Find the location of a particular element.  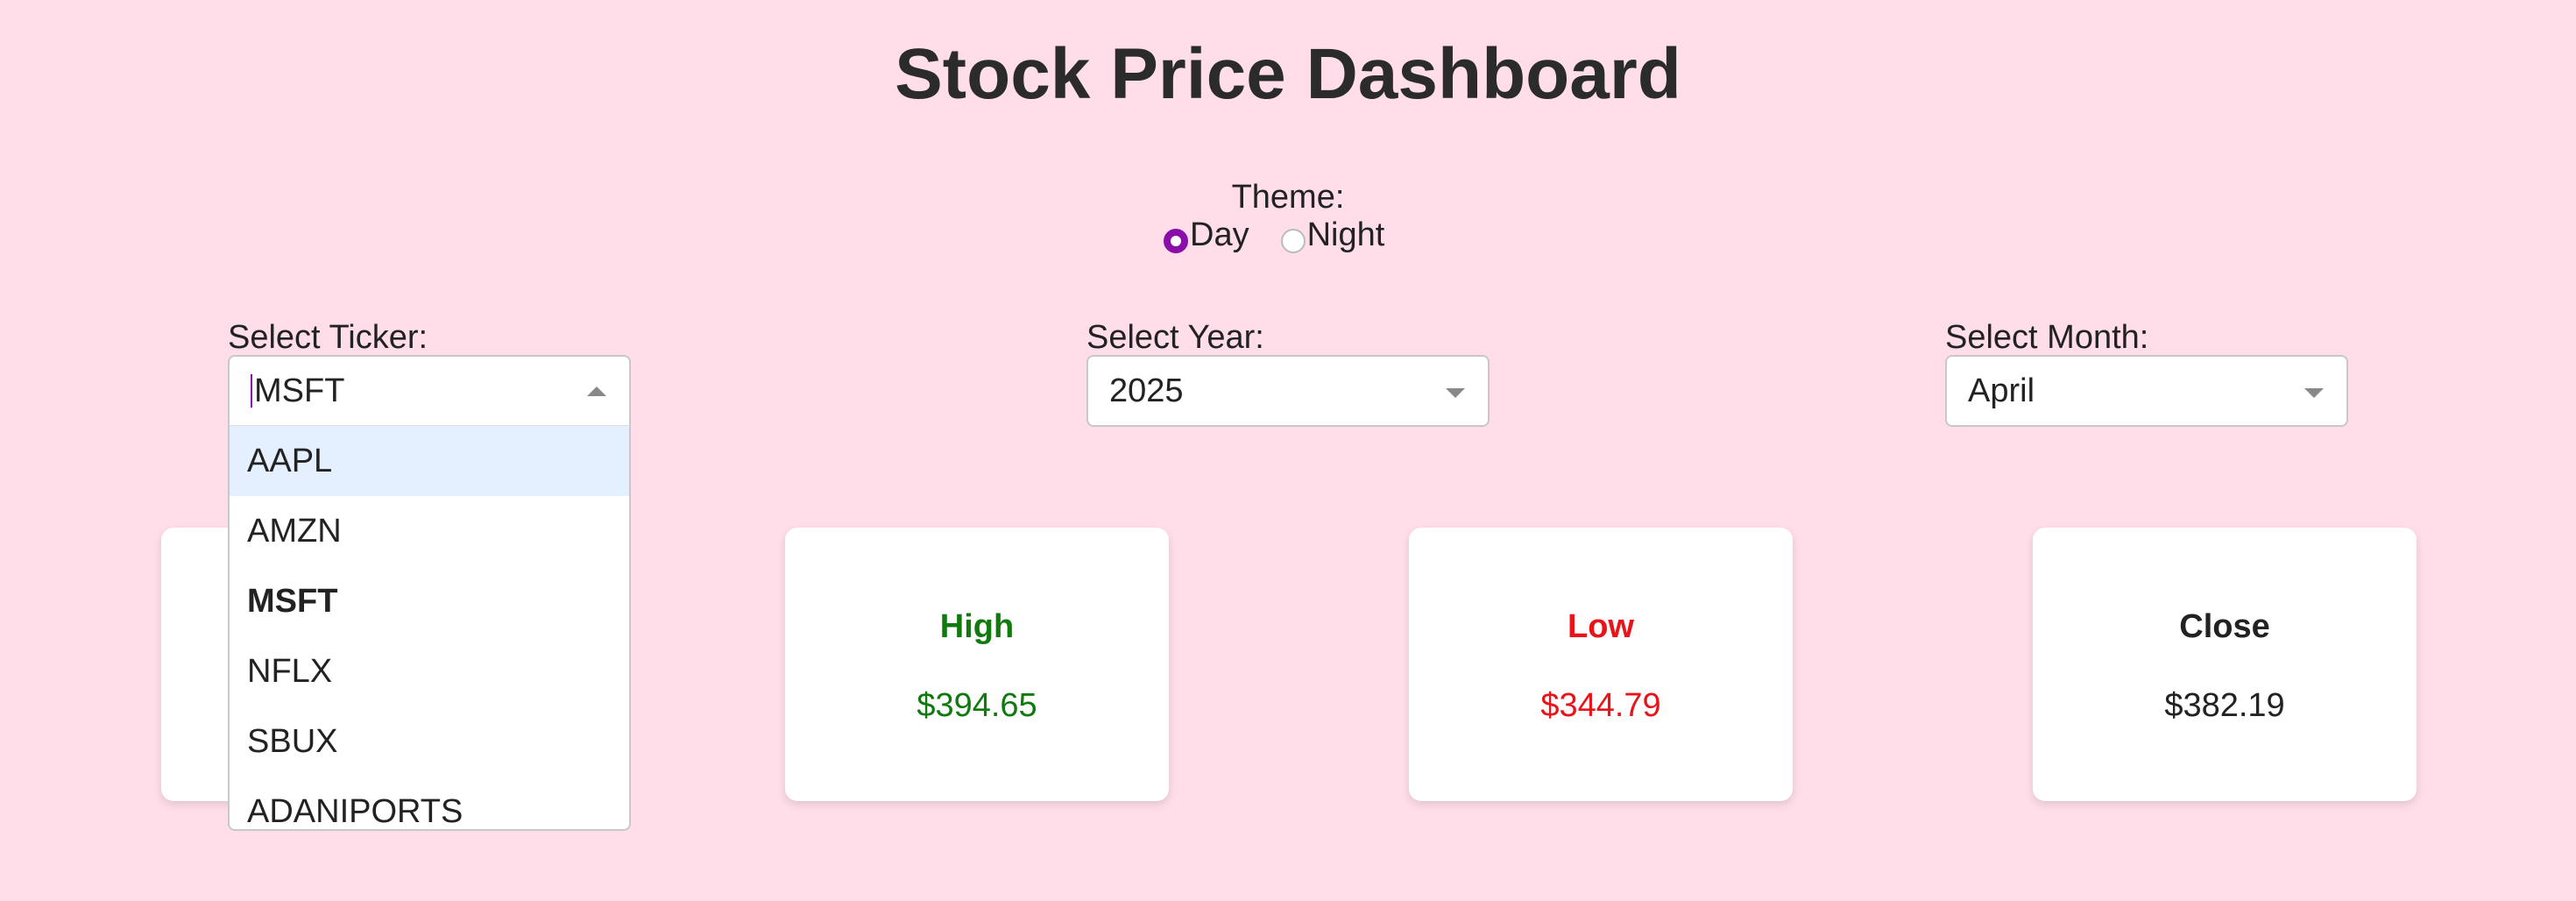

low-card-title: Low is located at coordinates (1601, 627).